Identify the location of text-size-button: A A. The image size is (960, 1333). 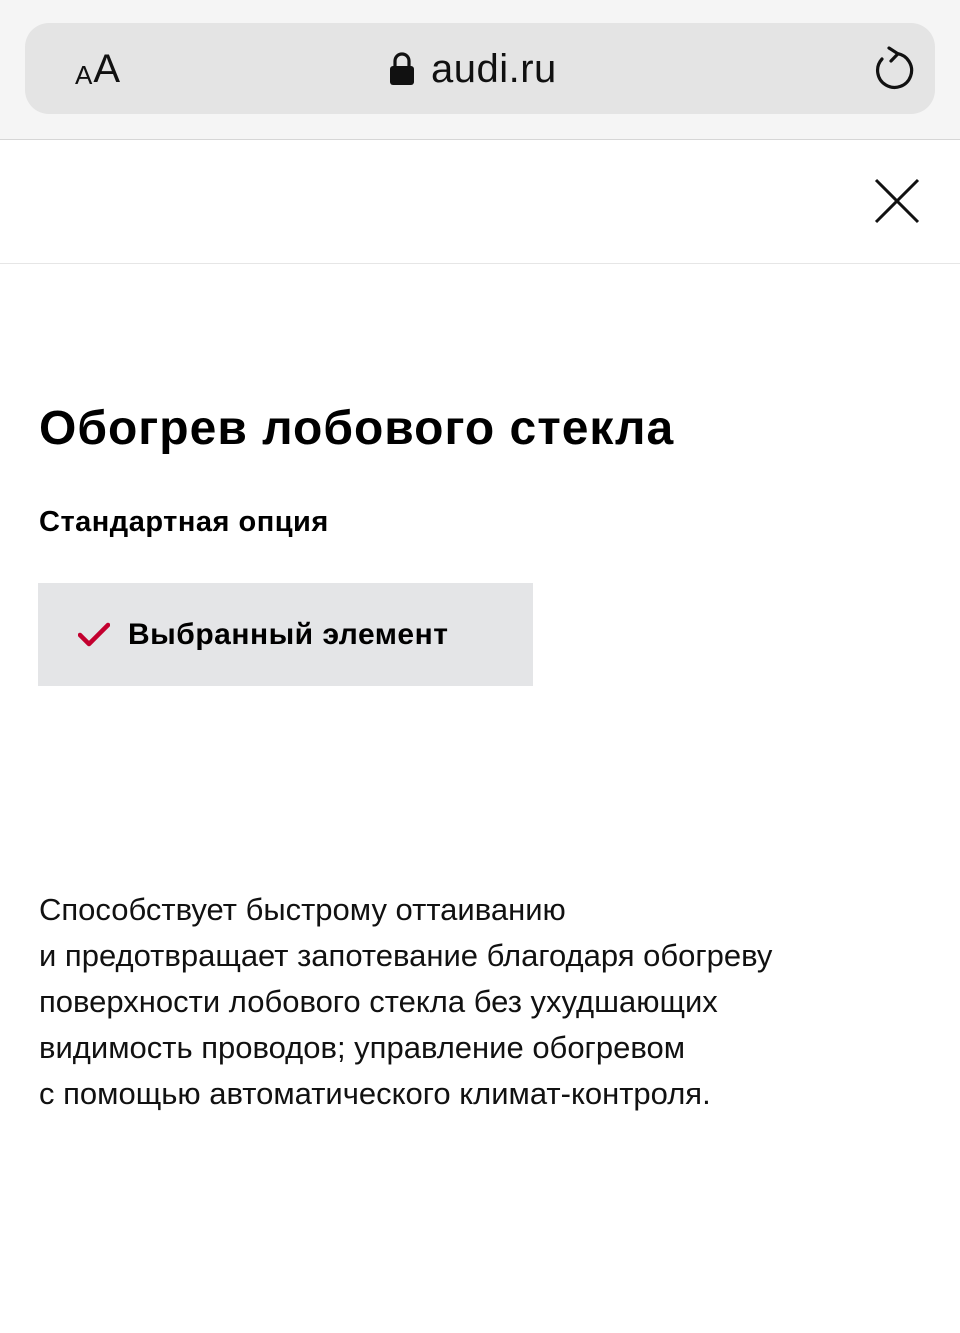
(97, 69).